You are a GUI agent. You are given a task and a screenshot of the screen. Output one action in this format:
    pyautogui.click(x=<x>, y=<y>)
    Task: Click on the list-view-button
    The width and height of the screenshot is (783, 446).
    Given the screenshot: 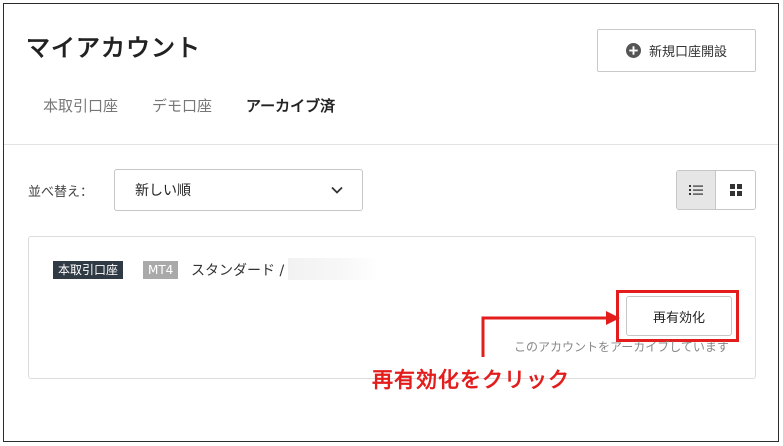 What is the action you would take?
    pyautogui.click(x=697, y=190)
    